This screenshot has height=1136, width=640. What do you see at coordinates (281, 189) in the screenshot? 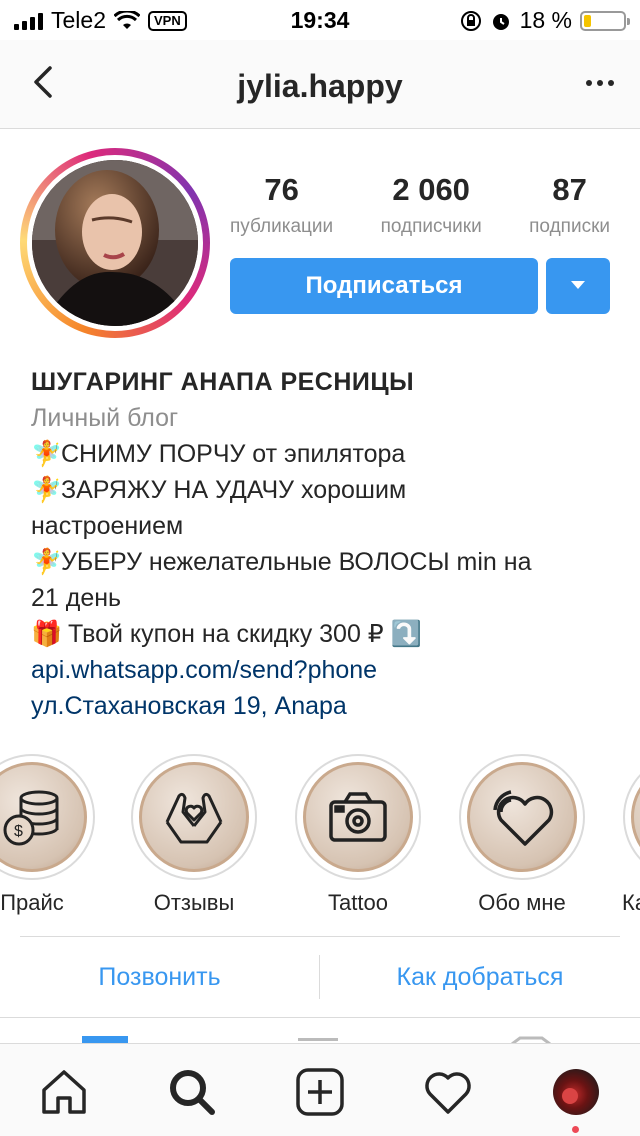
I see `stat-posts-value: 76` at bounding box center [281, 189].